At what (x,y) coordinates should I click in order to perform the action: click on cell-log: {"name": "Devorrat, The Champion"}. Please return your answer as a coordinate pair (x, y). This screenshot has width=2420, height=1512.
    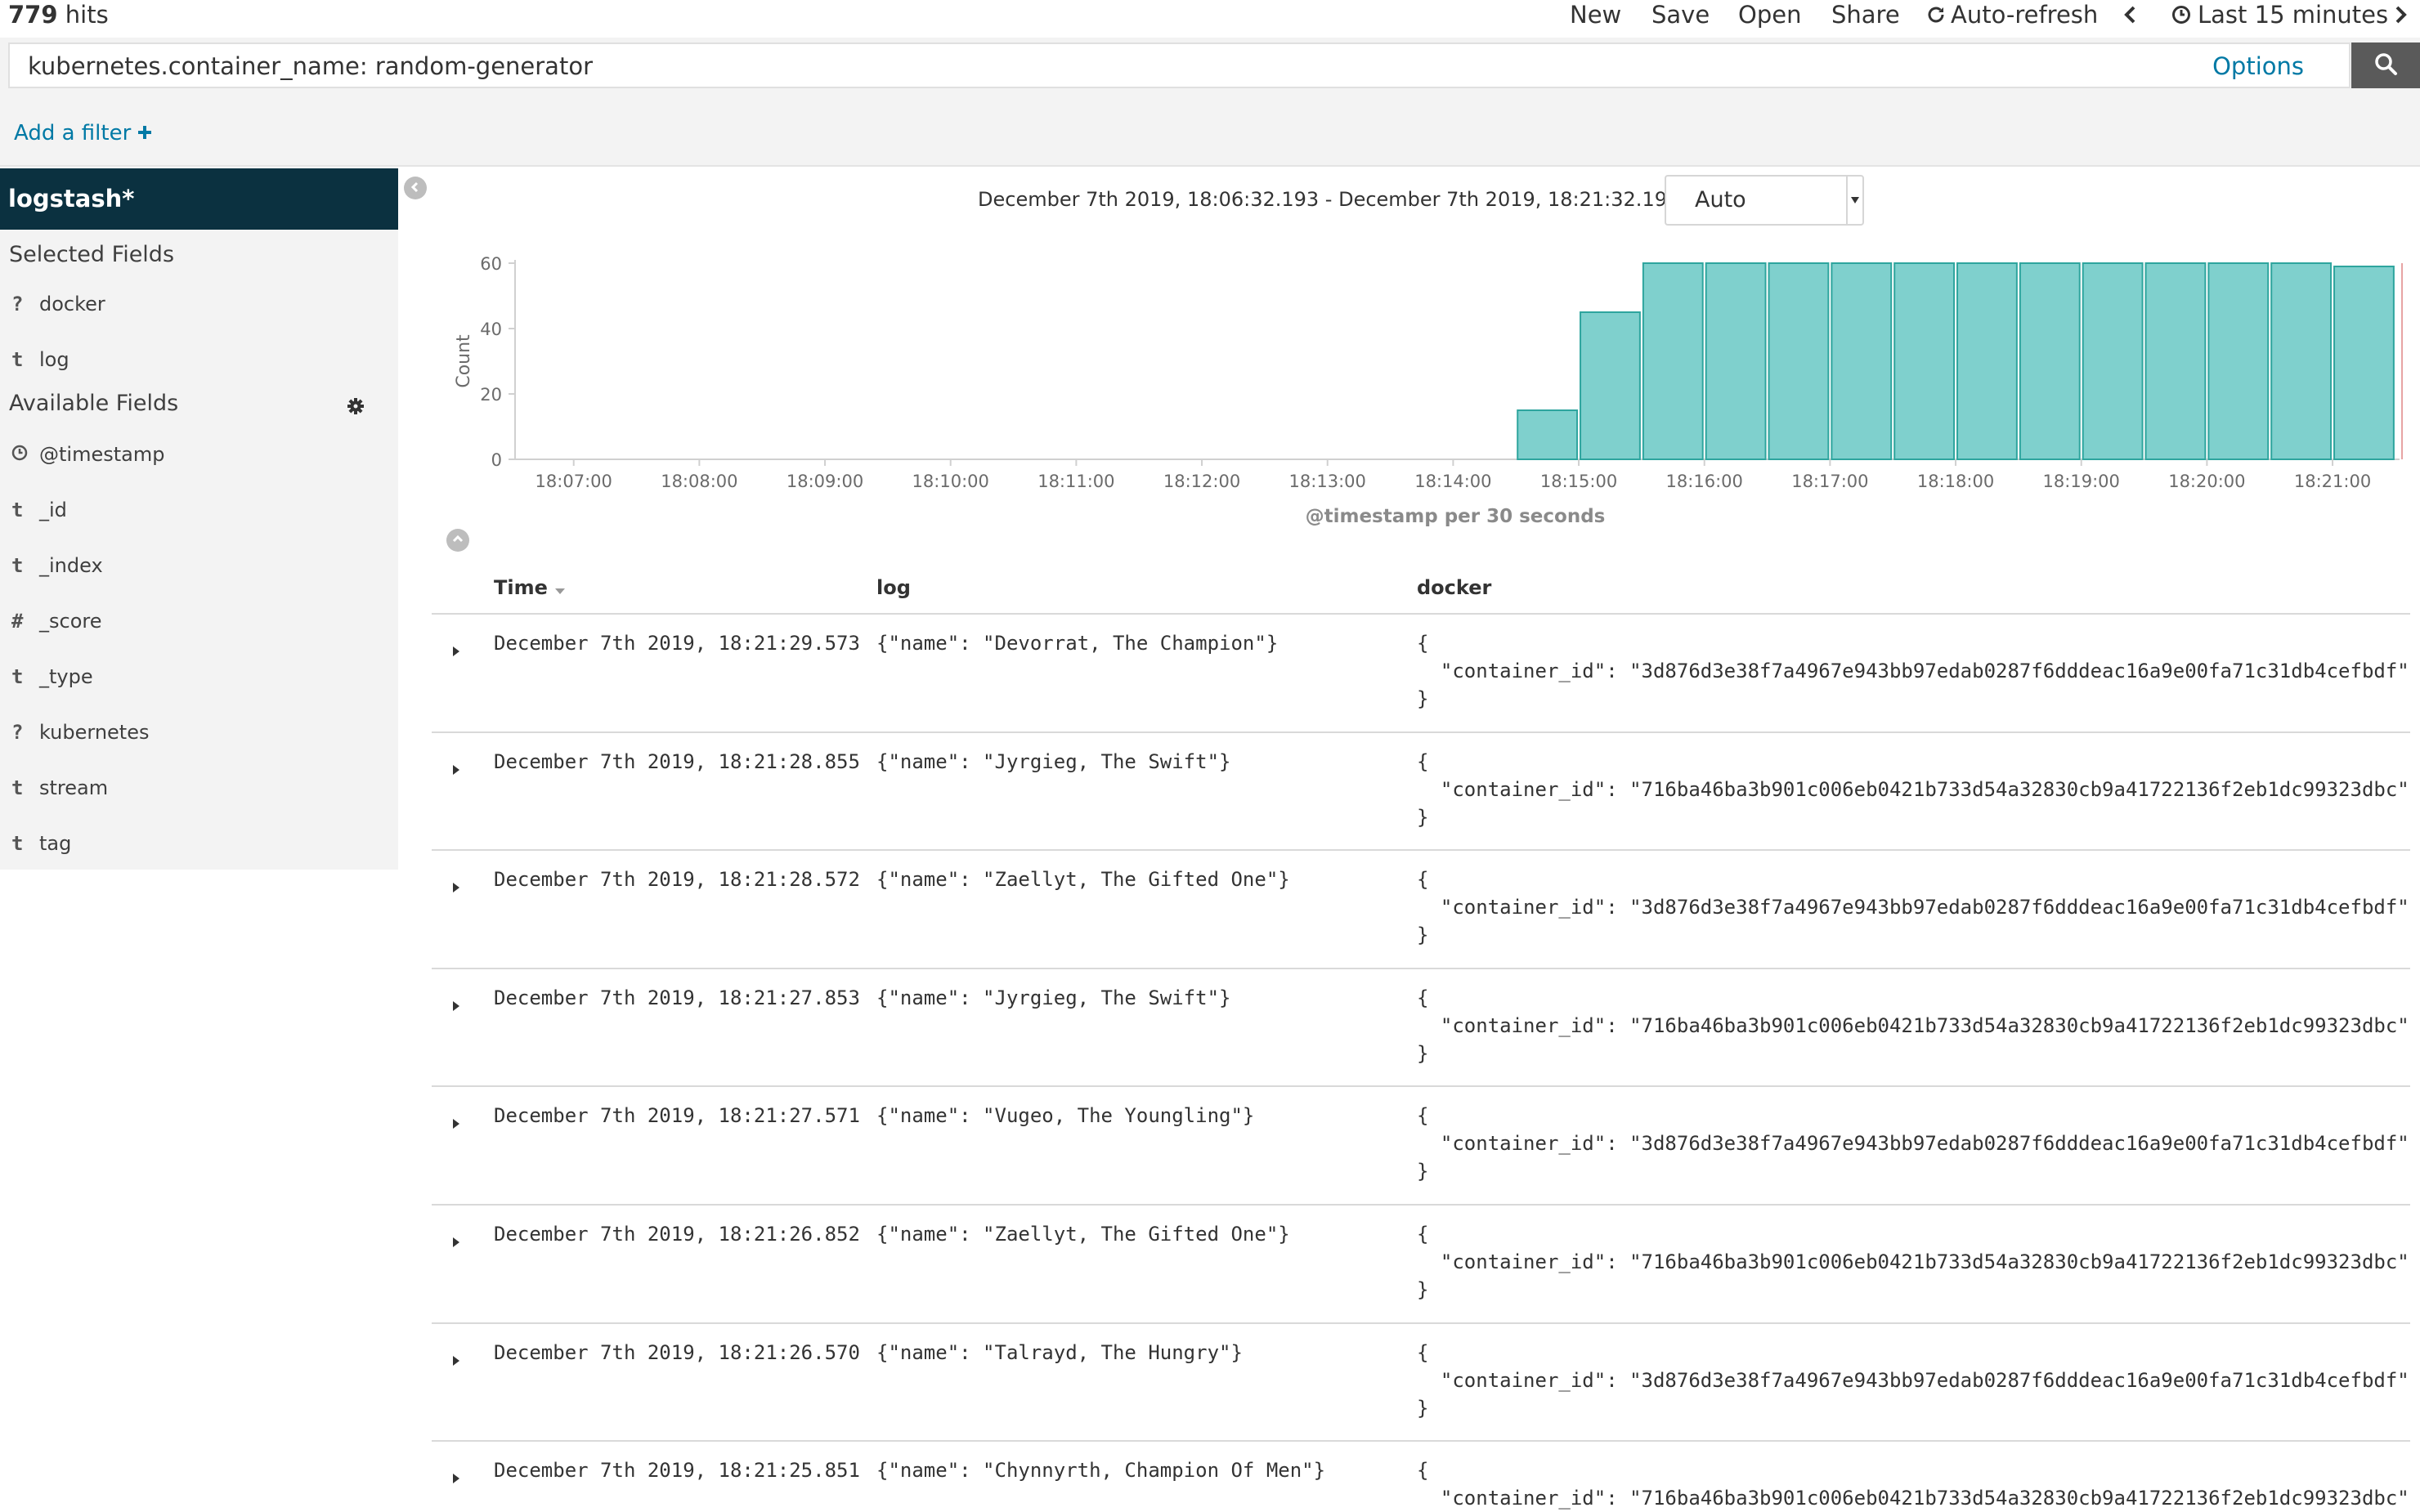
    Looking at the image, I should click on (1077, 643).